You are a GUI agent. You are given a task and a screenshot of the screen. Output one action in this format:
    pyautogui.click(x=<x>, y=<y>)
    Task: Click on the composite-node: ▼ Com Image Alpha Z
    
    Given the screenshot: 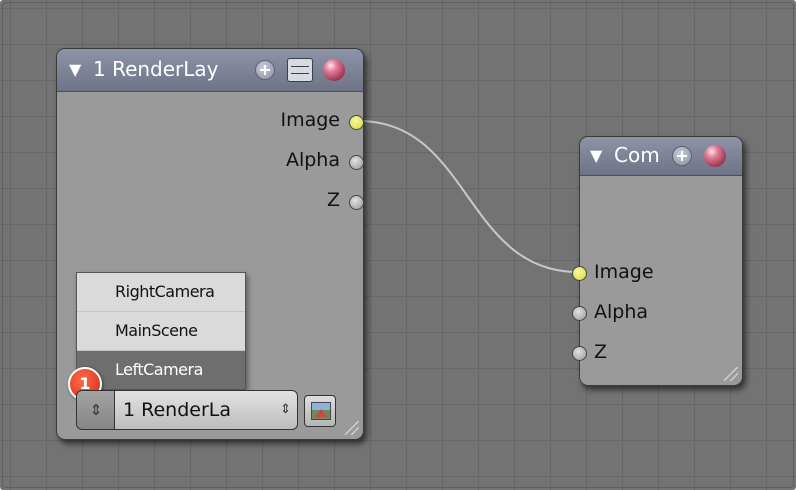 What is the action you would take?
    pyautogui.click(x=657, y=261)
    